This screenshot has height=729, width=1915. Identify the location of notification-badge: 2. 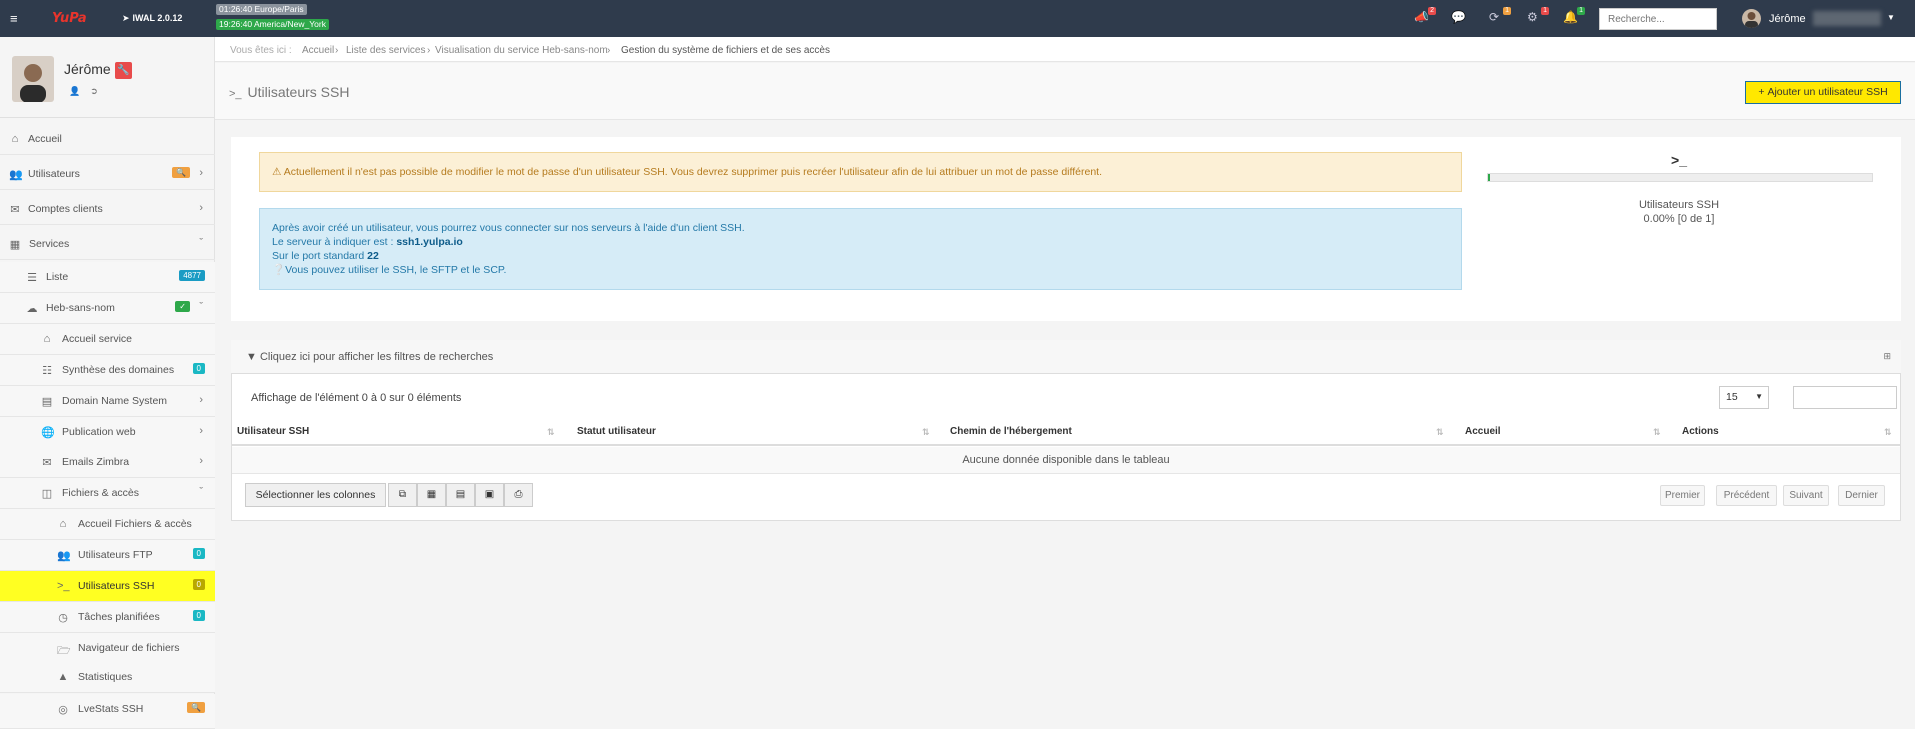
(1432, 11).